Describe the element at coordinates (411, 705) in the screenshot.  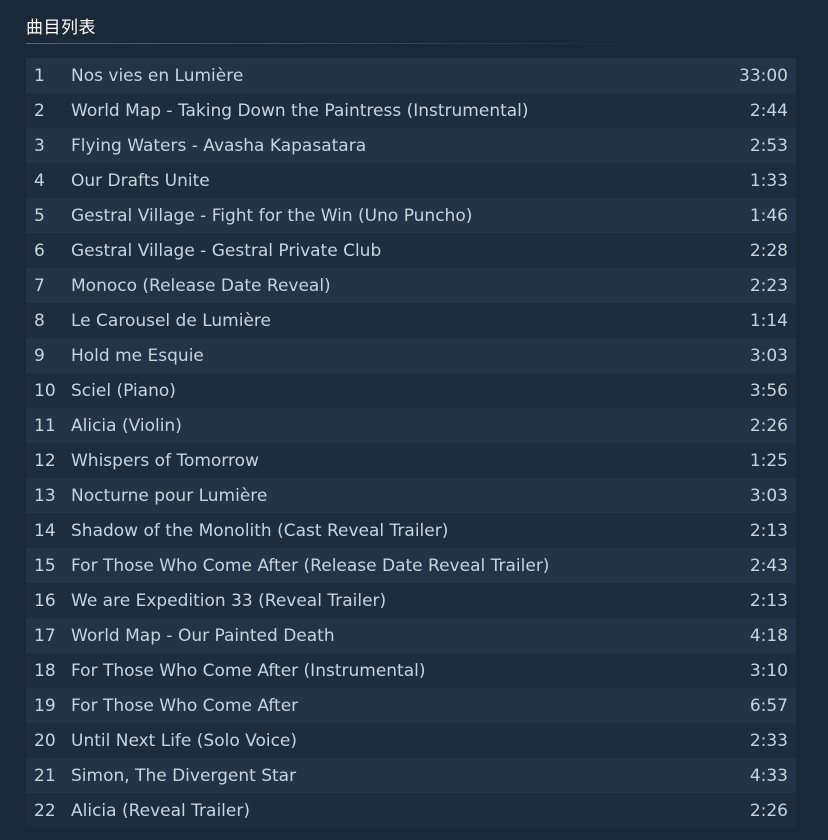
I see `track-row: 19 For Those Who Come After 6:57` at that location.